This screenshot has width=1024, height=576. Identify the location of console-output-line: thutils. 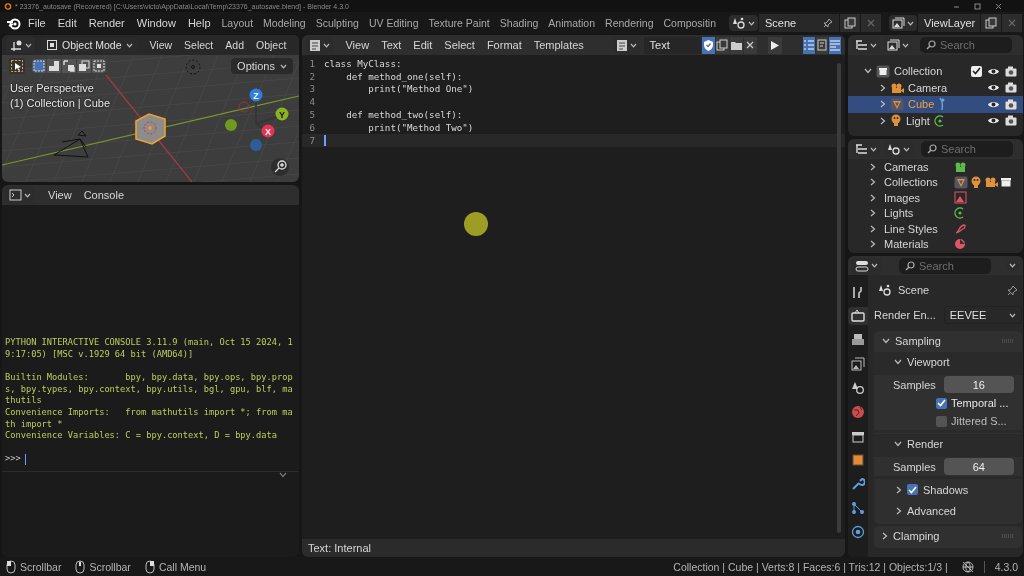
(24, 401).